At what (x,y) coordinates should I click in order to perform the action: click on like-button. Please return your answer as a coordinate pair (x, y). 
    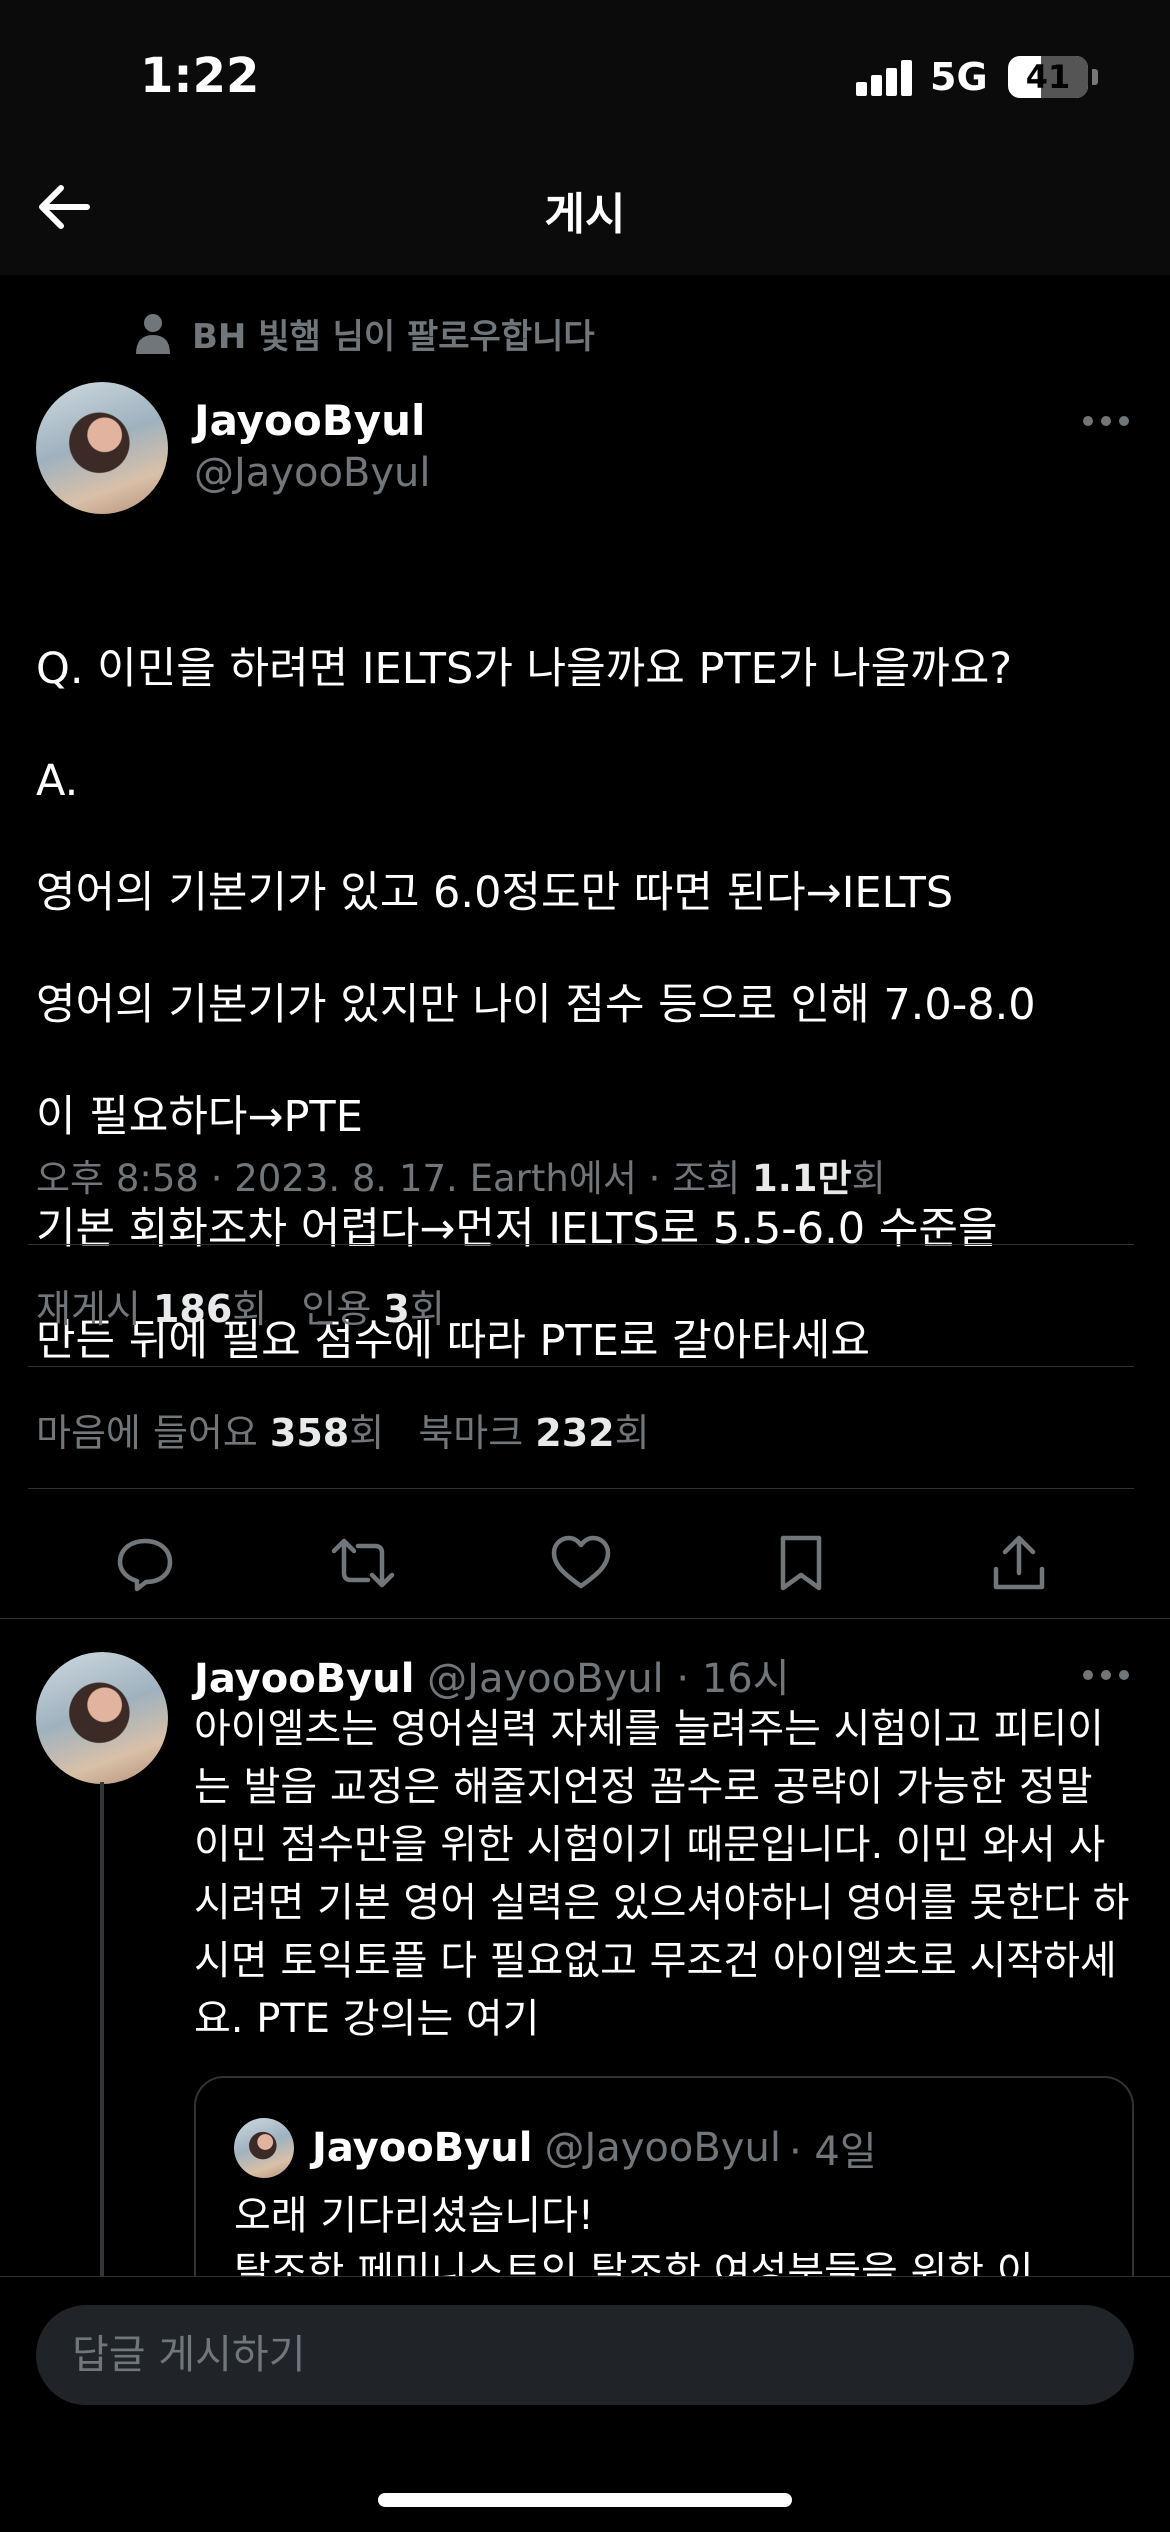
    Looking at the image, I should click on (581, 1563).